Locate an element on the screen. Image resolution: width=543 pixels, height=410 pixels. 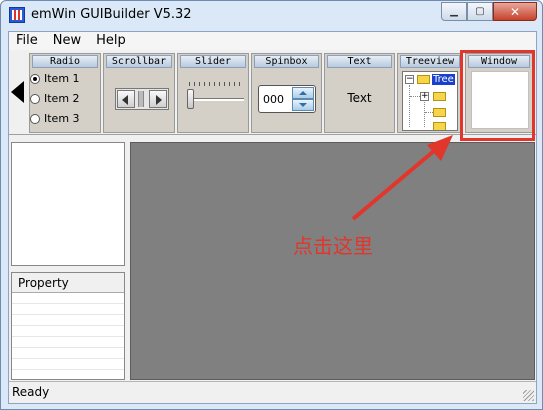
annotation-arrow-icon is located at coordinates (402, 178).